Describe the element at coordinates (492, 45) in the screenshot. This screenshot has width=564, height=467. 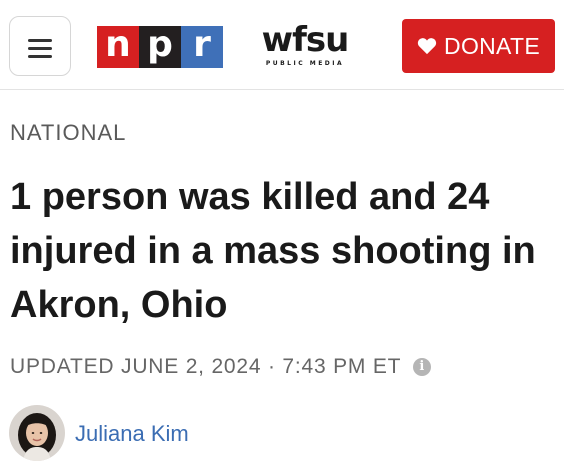
I see `donate-label: DONATE` at that location.